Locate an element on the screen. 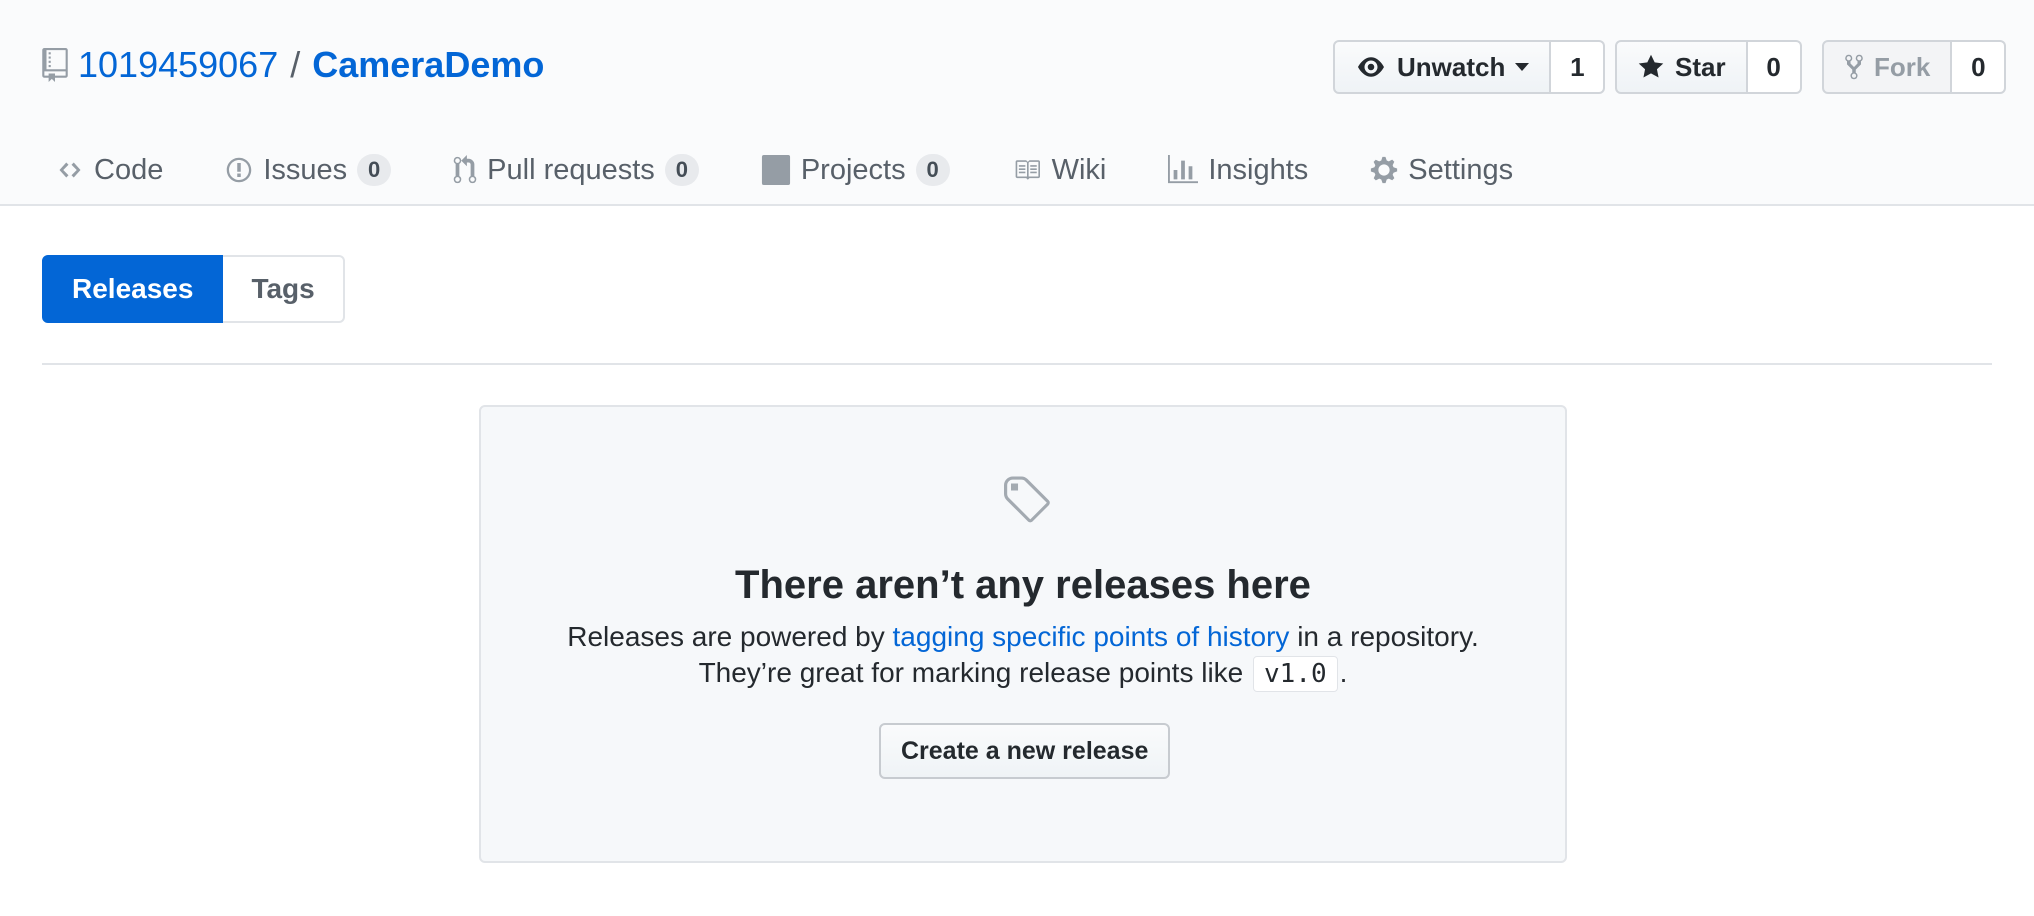 The height and width of the screenshot is (916, 2034). tab-insights: Insights is located at coordinates (1238, 170).